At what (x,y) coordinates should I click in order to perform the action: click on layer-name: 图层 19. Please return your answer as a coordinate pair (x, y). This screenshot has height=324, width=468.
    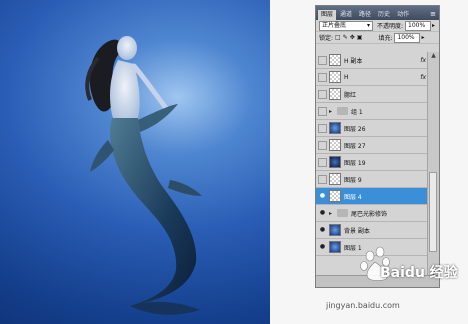
    Looking at the image, I should click on (355, 163).